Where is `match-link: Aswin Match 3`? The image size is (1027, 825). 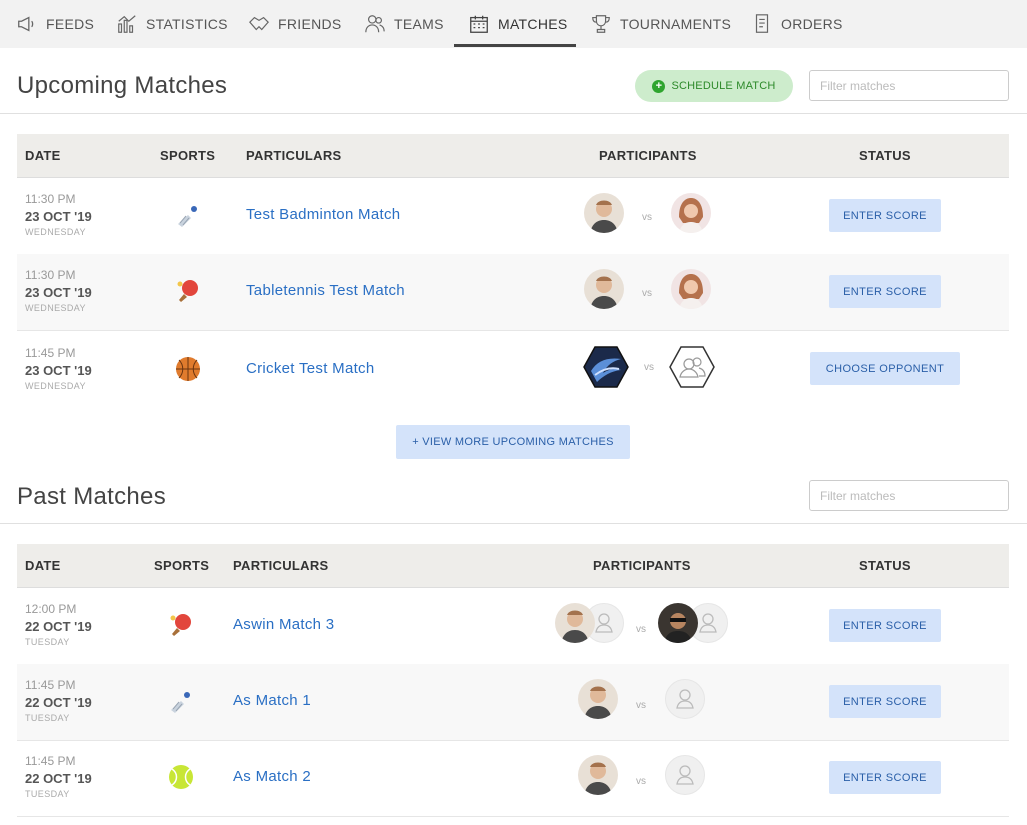 match-link: Aswin Match 3 is located at coordinates (283, 624).